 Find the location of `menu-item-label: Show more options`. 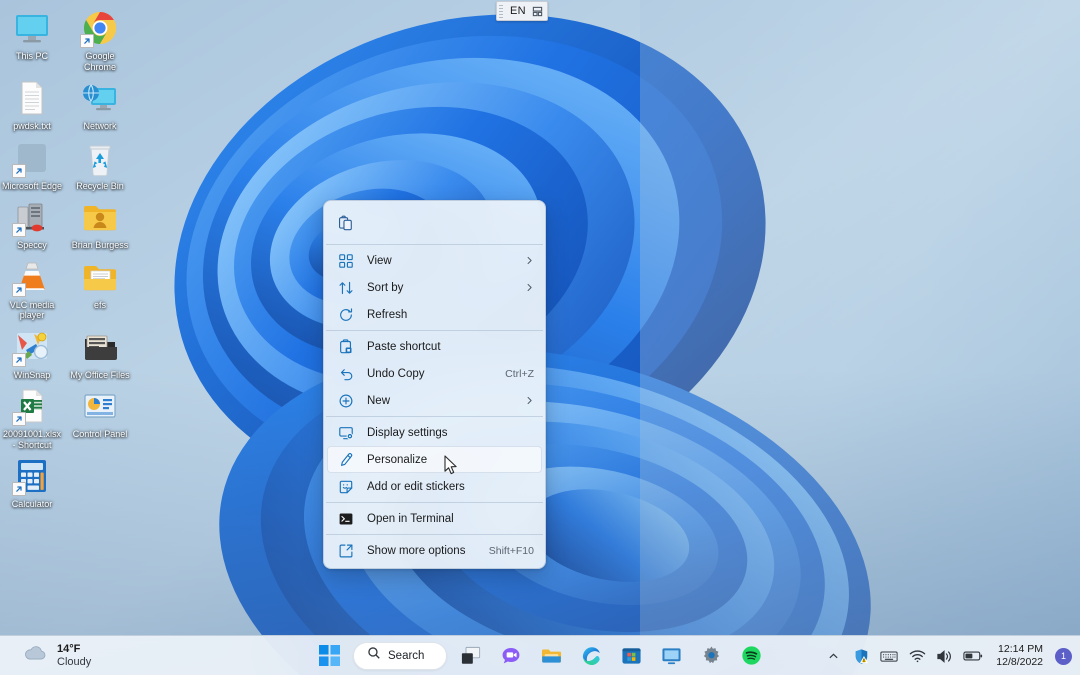

menu-item-label: Show more options is located at coordinates (416, 550).